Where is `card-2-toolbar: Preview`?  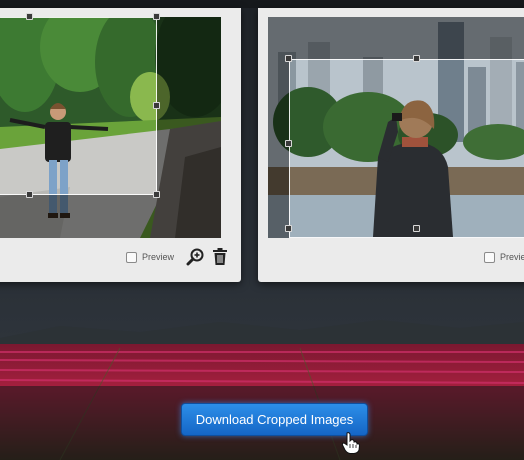 card-2-toolbar: Preview is located at coordinates (504, 257).